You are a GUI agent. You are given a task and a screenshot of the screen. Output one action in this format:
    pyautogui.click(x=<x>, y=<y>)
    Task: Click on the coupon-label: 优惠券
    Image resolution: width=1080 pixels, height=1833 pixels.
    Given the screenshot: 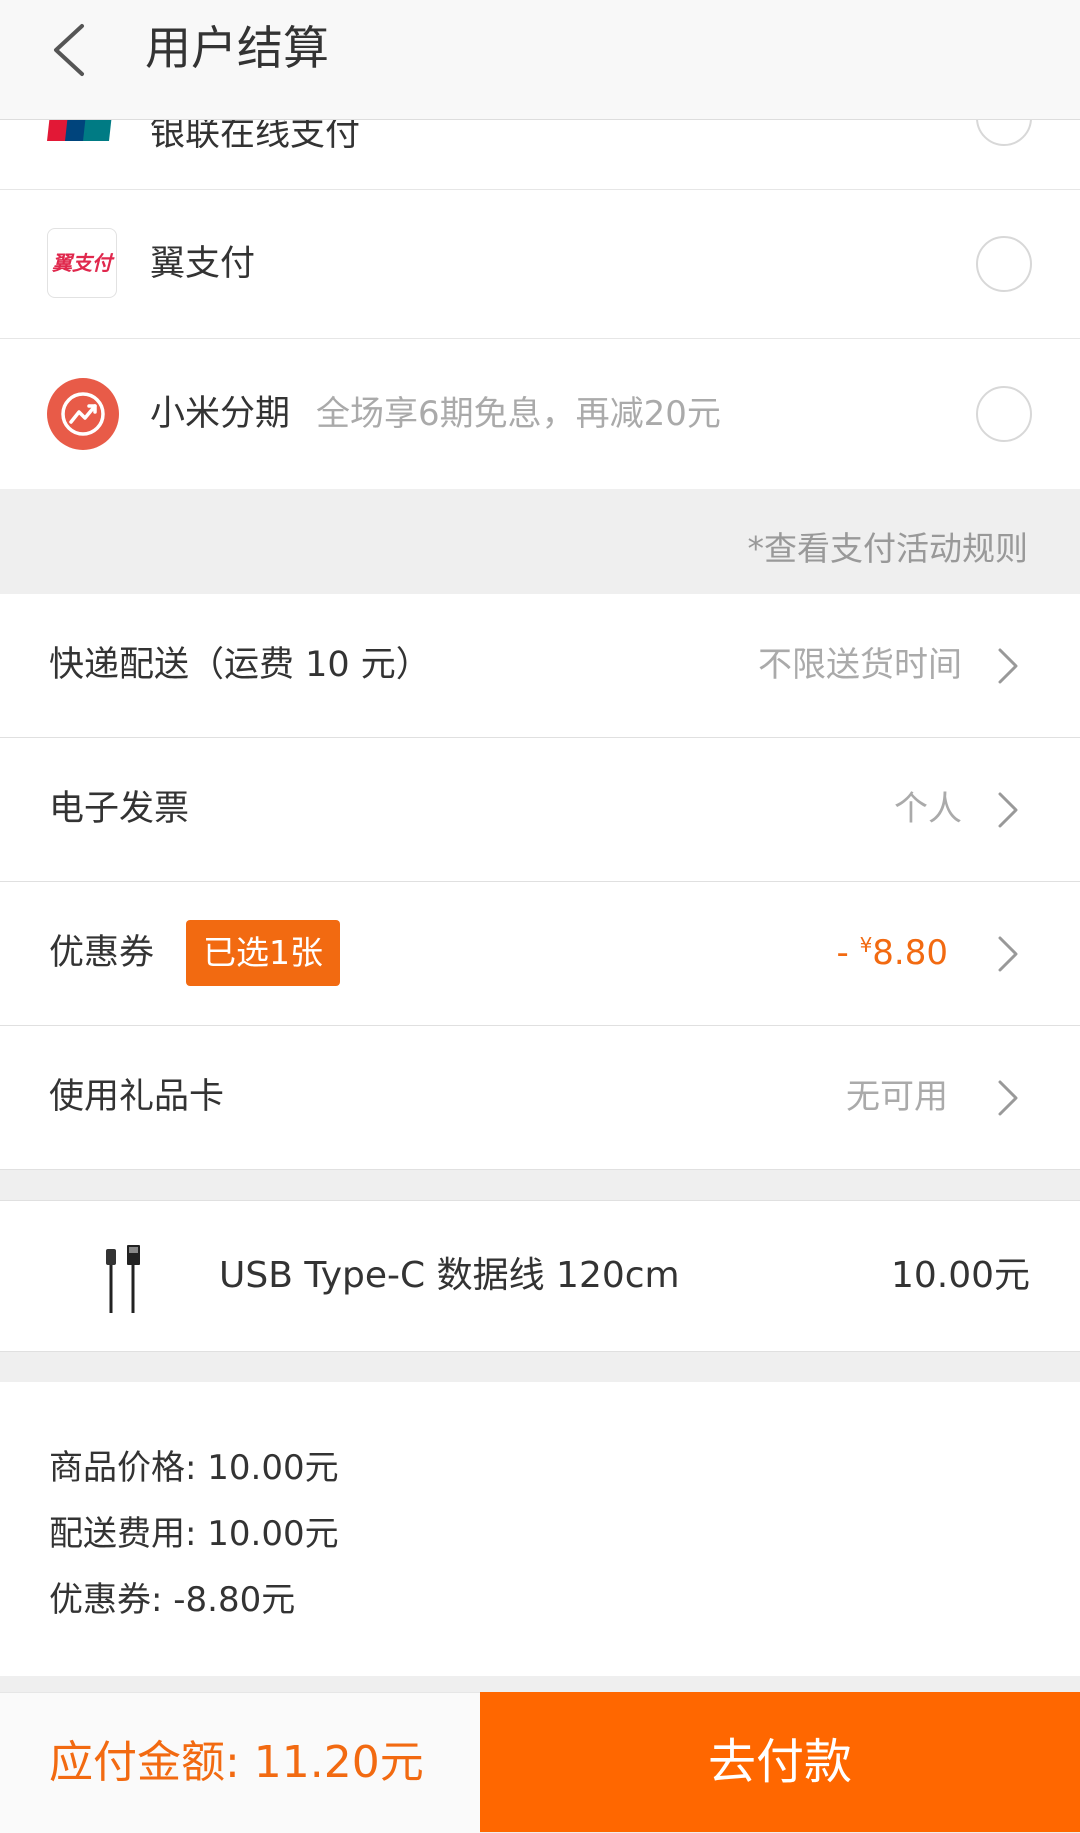 What is the action you would take?
    pyautogui.click(x=102, y=953)
    